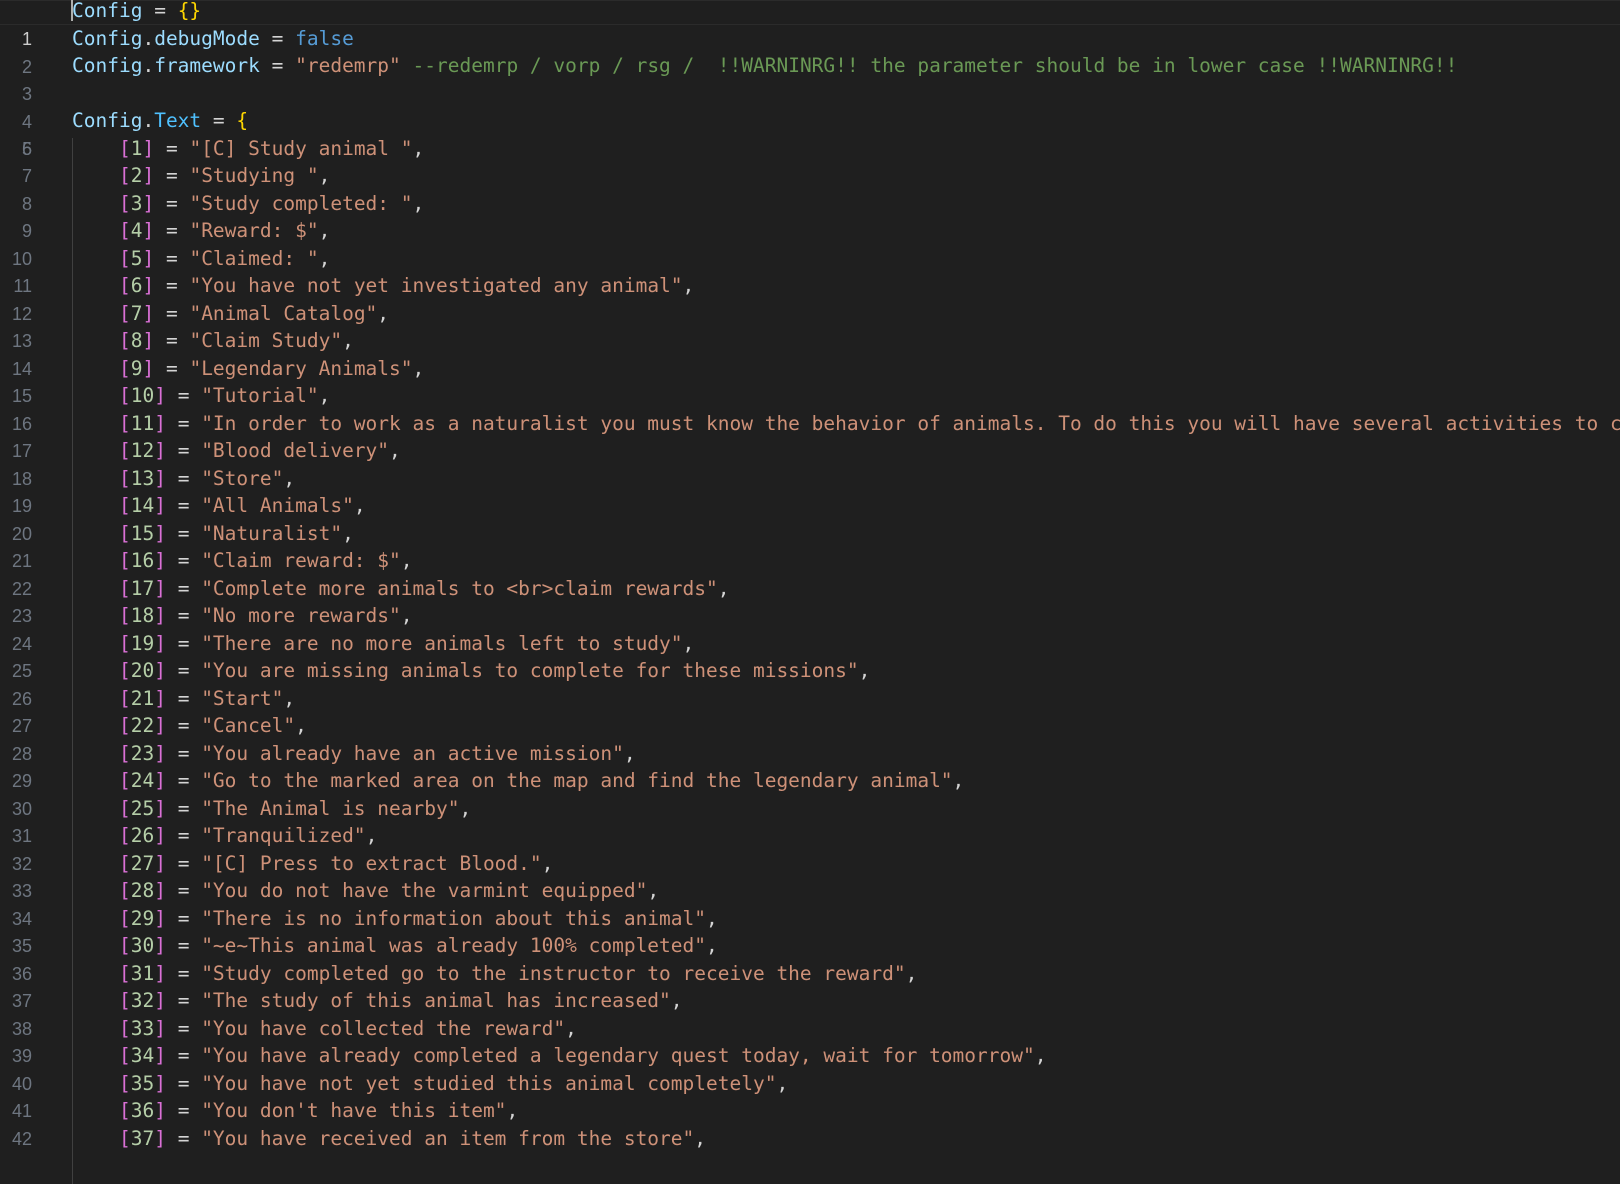 This screenshot has width=1620, height=1184. I want to click on code-text: [21] = "Start",, so click(183, 699).